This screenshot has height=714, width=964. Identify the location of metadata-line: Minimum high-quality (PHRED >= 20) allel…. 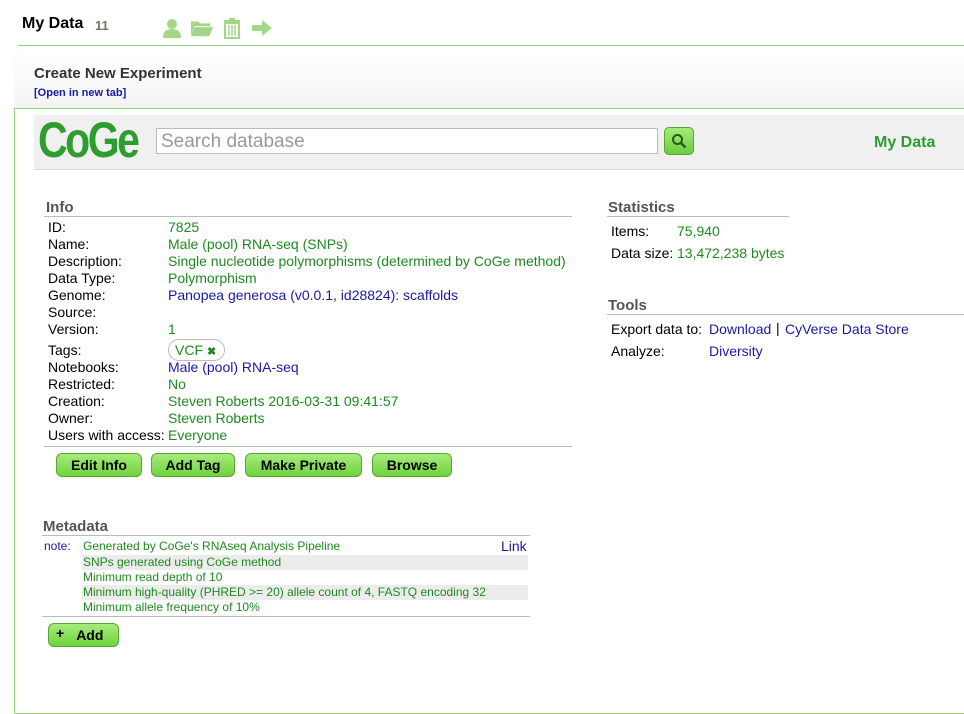
(305, 592).